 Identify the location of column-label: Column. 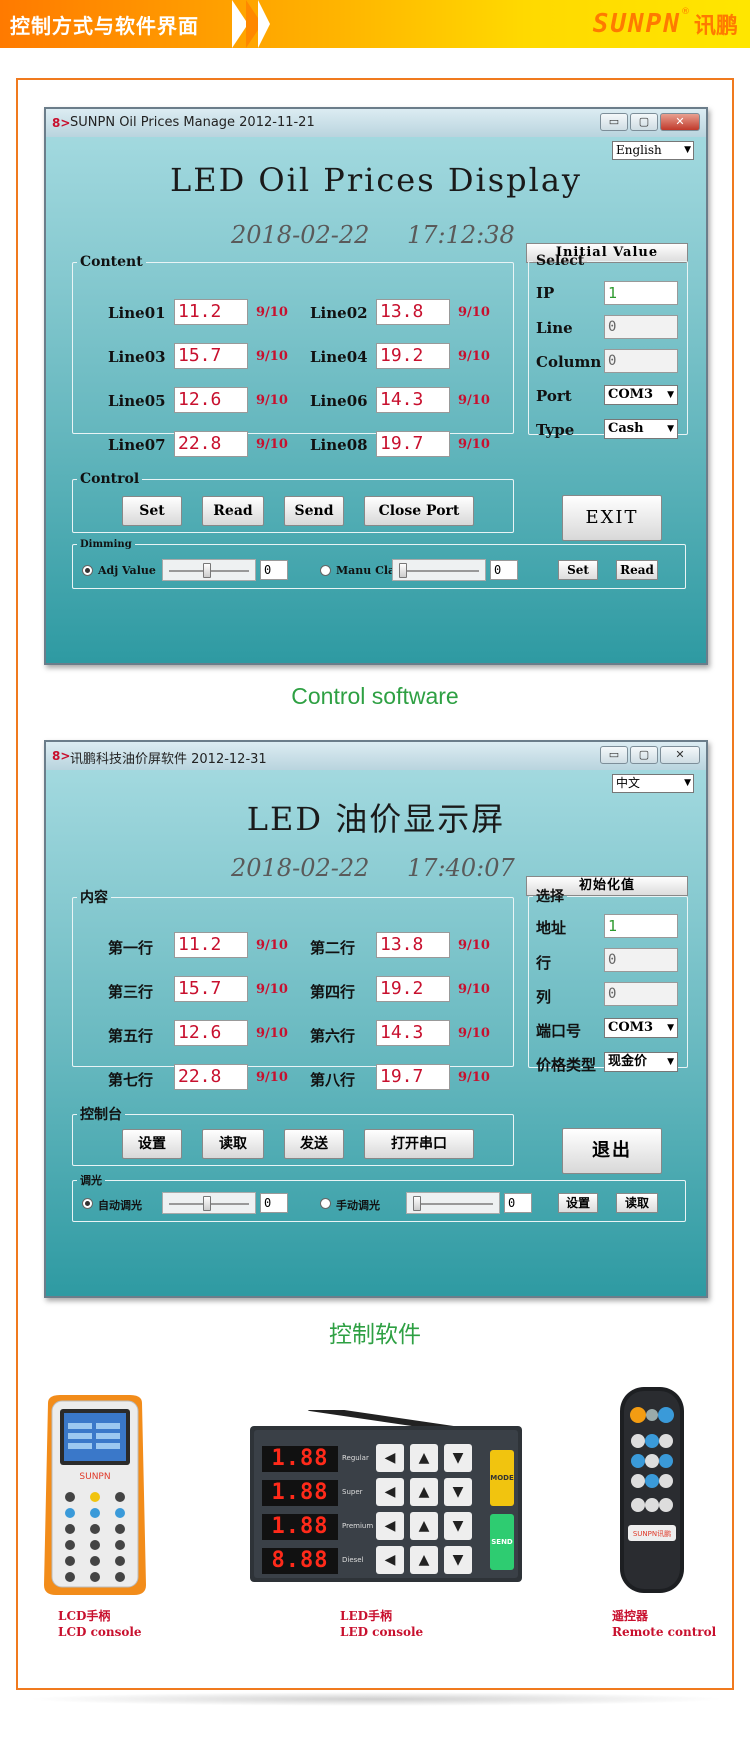
(569, 362).